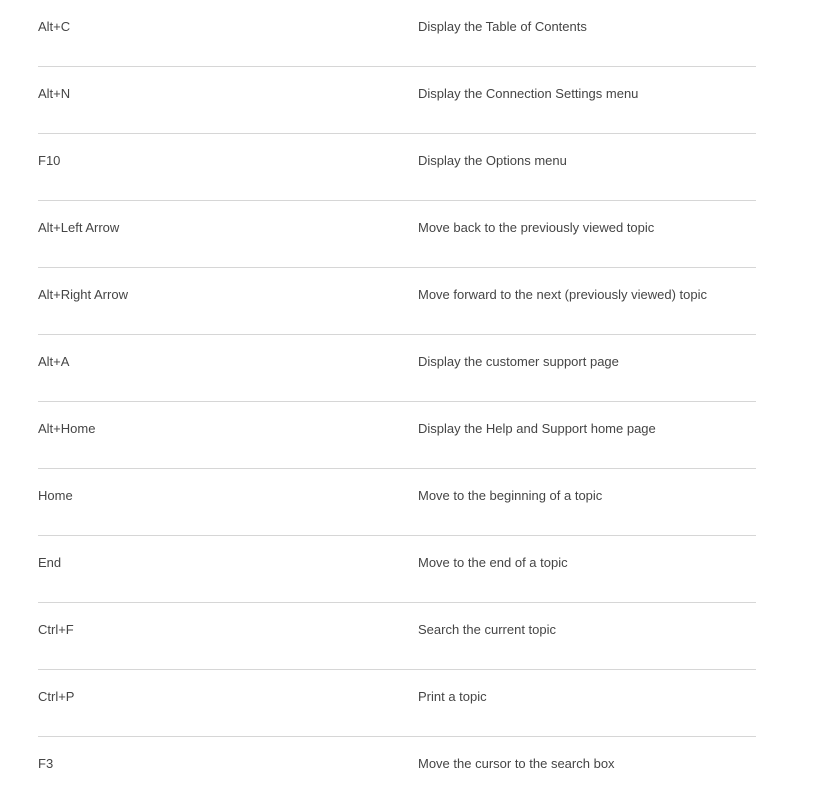  Describe the element at coordinates (50, 562) in the screenshot. I see `shortcut-key: End` at that location.